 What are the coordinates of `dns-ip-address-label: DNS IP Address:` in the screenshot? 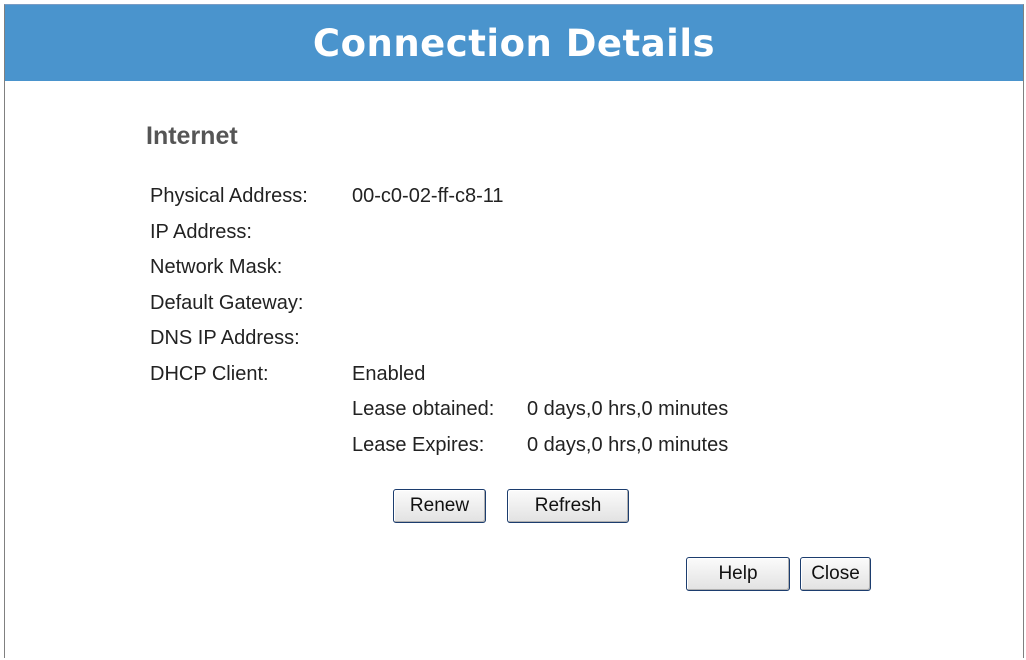 It's located at (225, 338).